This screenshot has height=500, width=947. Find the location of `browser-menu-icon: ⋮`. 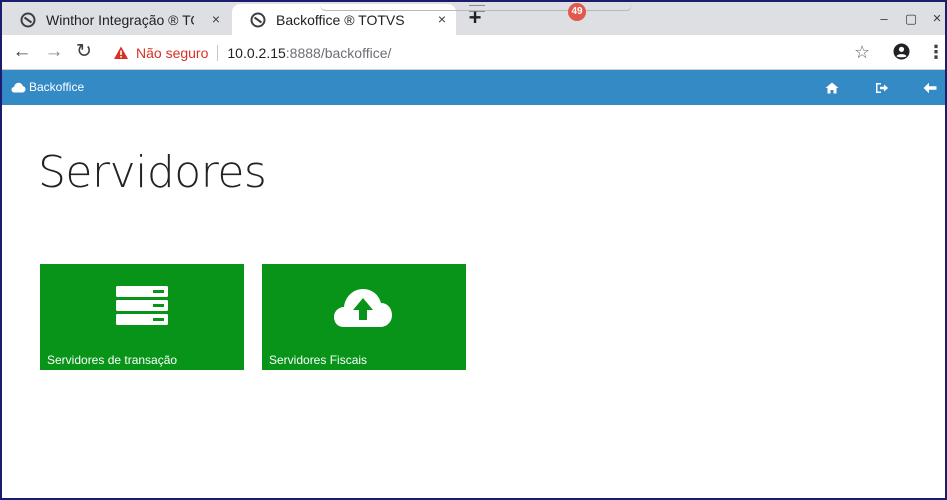

browser-menu-icon: ⋮ is located at coordinates (936, 52).